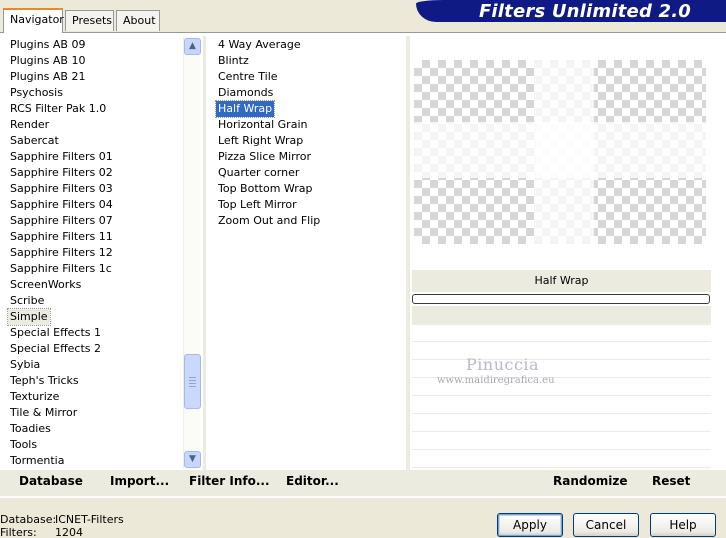 This screenshot has height=538, width=726. I want to click on filter-item: 4 Way Average, so click(259, 45).